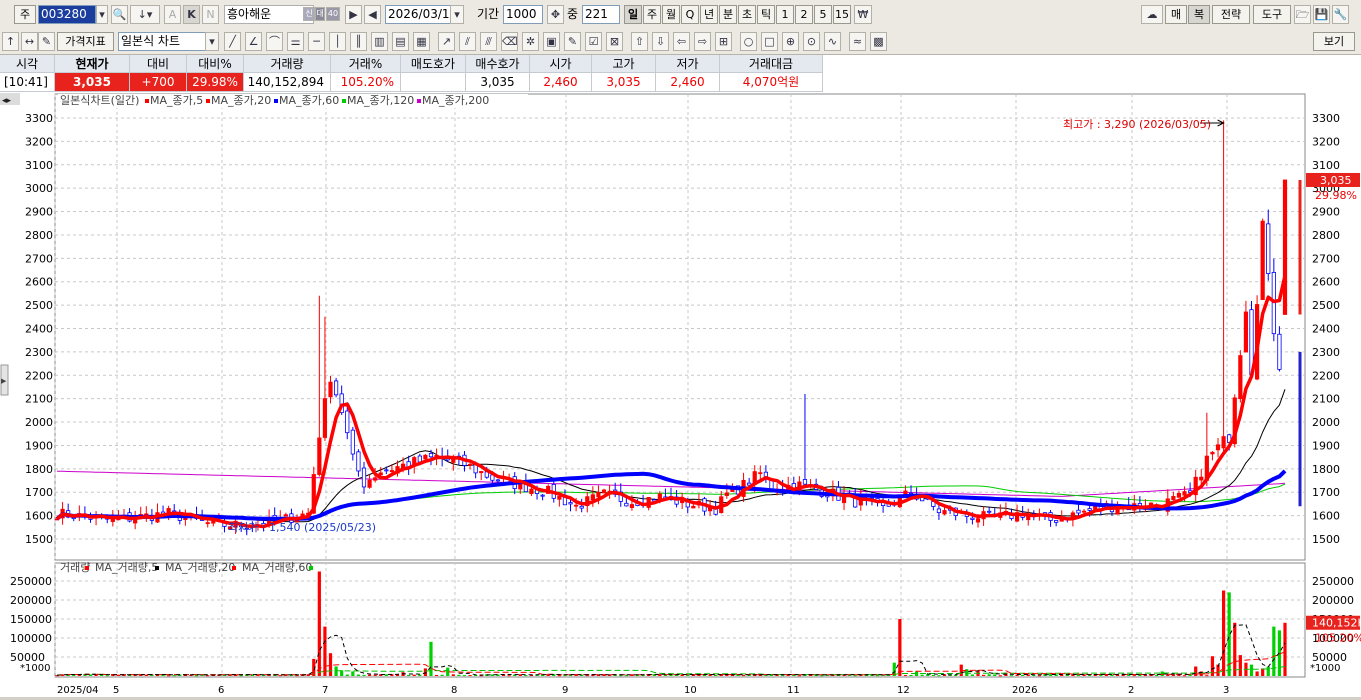  I want to click on interval-tab-7: 틱, so click(766, 14).